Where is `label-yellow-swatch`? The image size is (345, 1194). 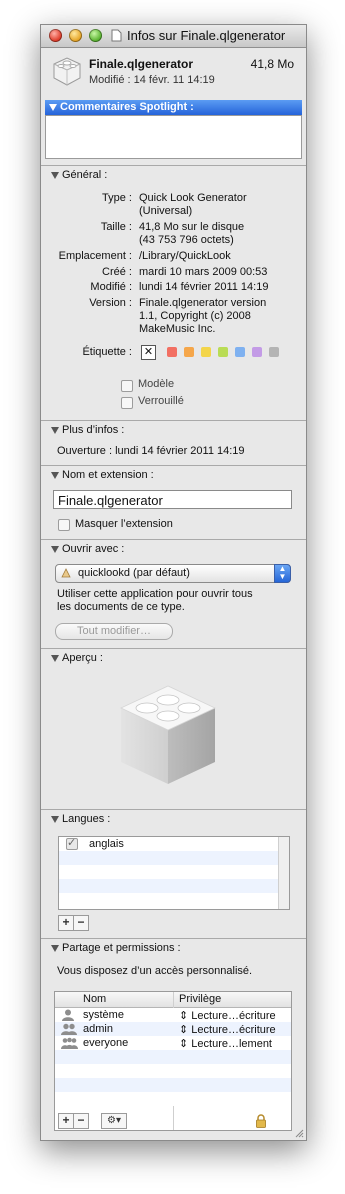
label-yellow-swatch is located at coordinates (206, 352).